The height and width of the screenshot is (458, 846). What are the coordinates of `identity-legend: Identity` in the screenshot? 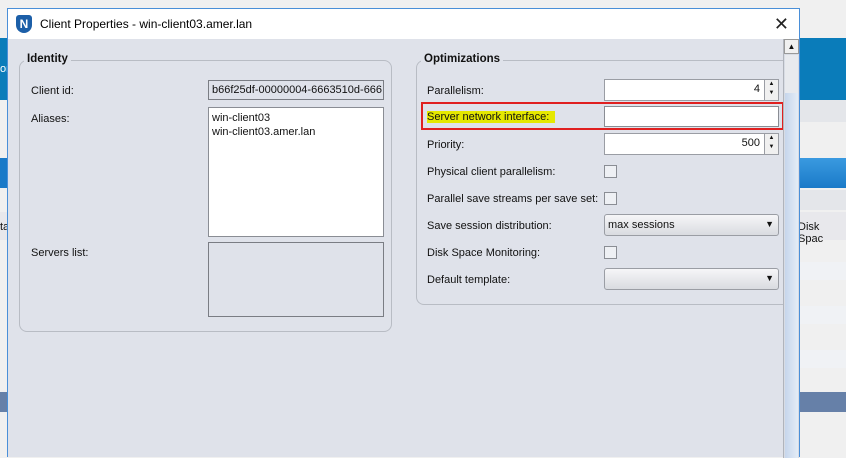 It's located at (47, 59).